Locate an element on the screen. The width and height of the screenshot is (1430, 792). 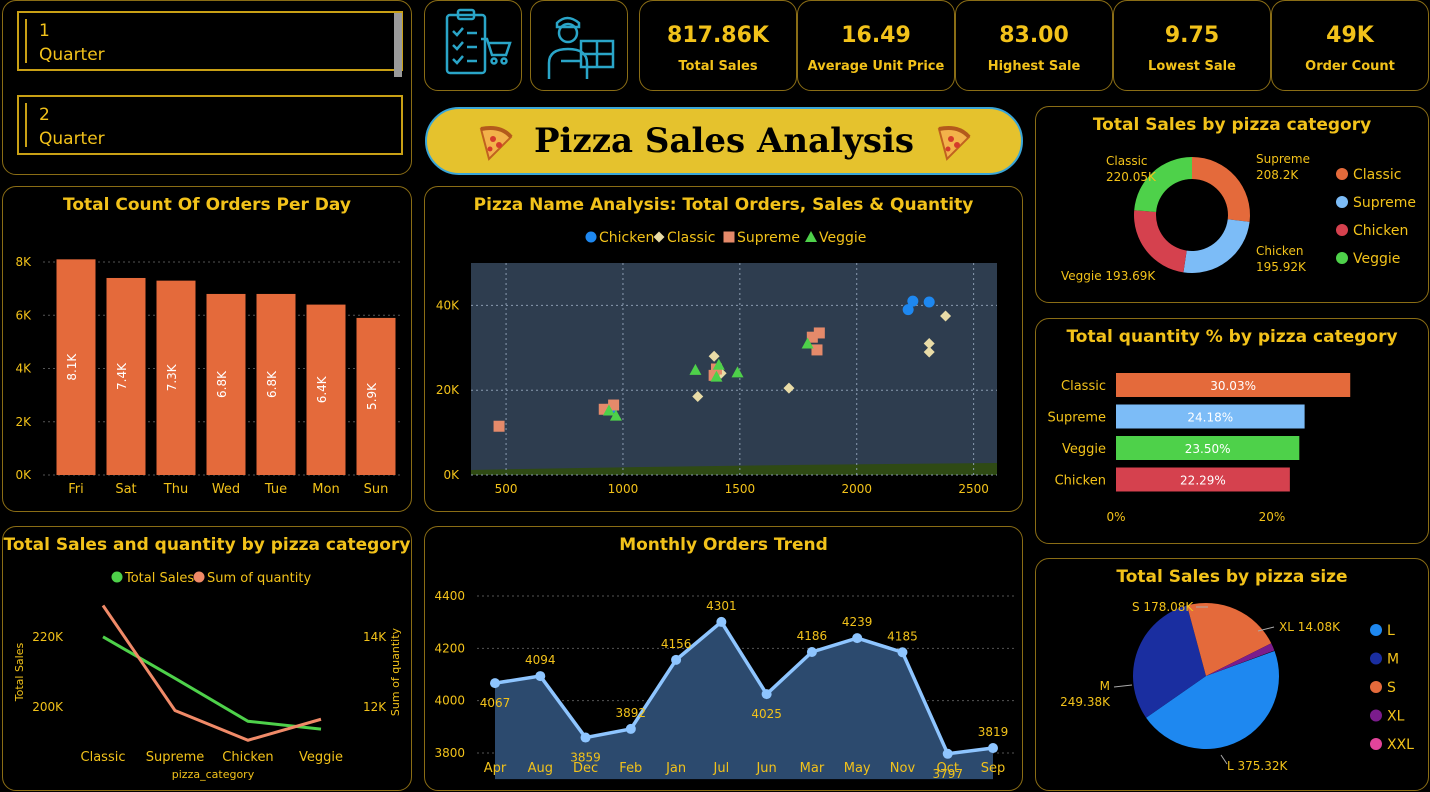
y2-tick-label: 12K is located at coordinates (375, 707).